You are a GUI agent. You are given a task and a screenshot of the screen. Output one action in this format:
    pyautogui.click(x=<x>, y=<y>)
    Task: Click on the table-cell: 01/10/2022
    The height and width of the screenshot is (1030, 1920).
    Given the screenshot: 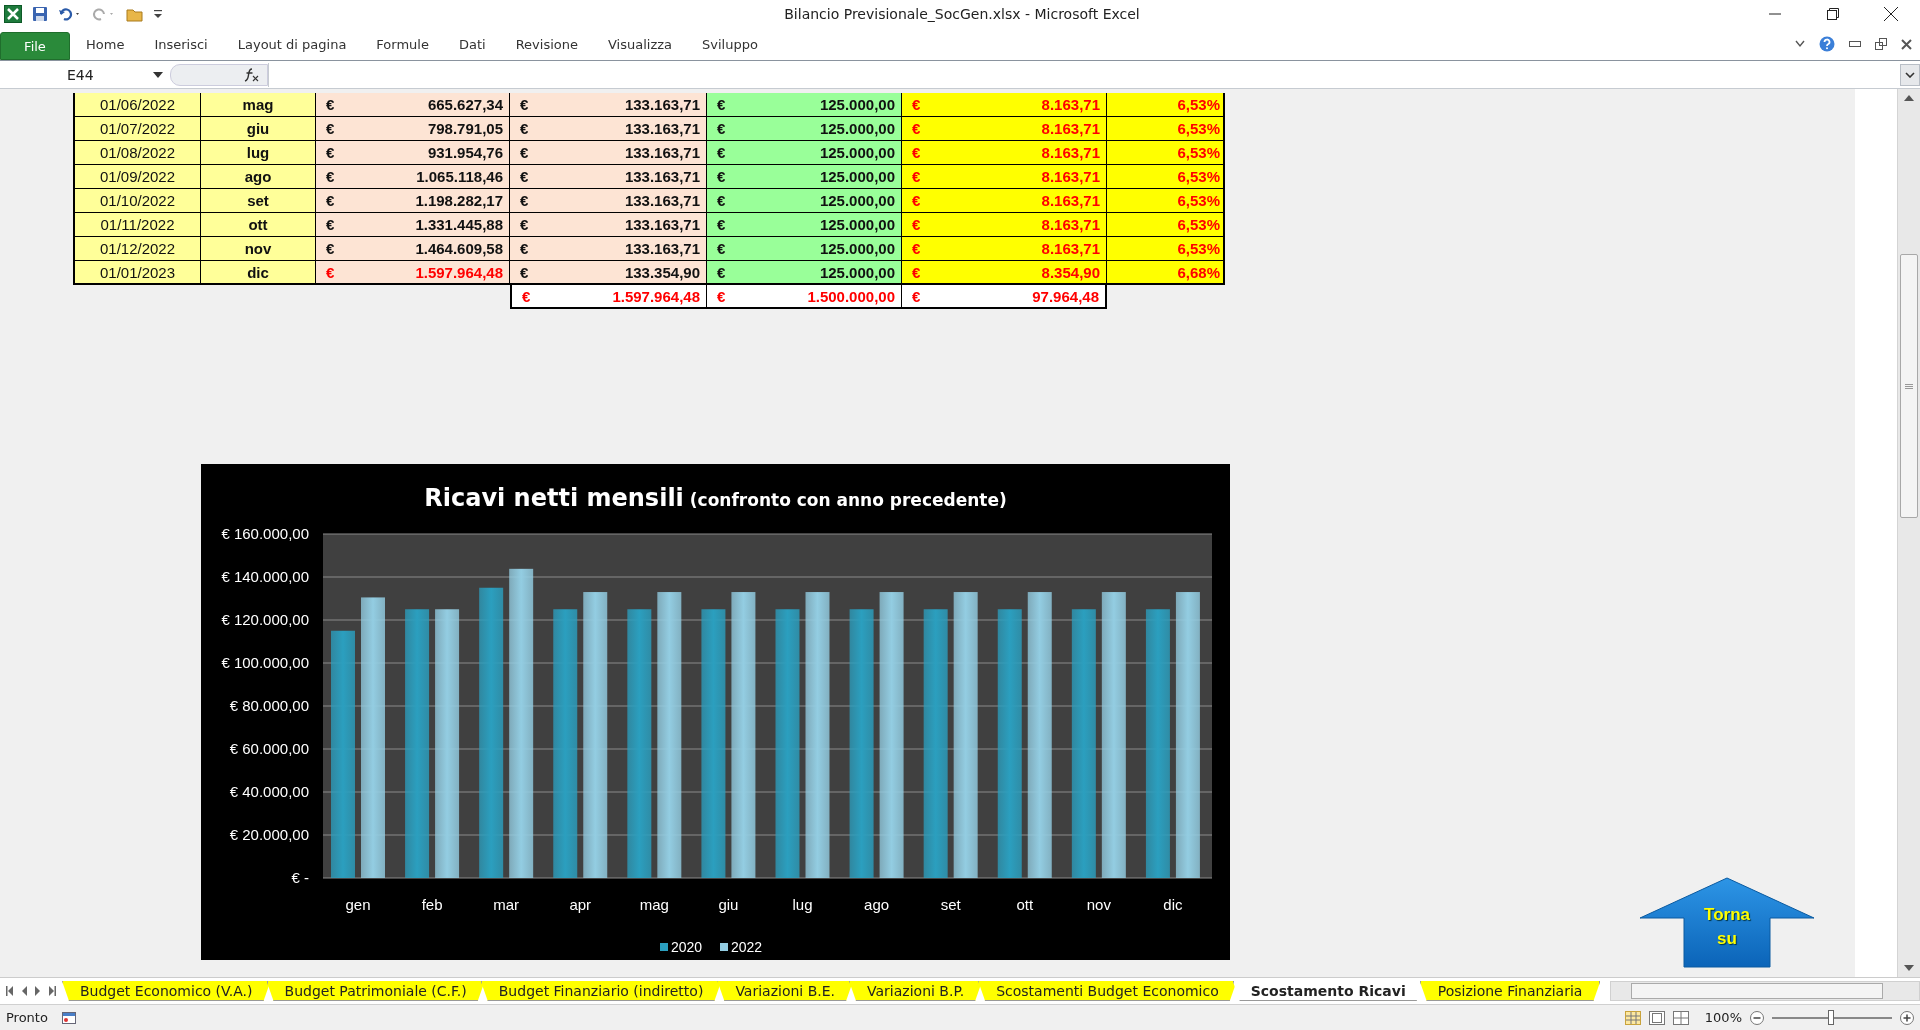 What is the action you would take?
    pyautogui.click(x=137, y=201)
    